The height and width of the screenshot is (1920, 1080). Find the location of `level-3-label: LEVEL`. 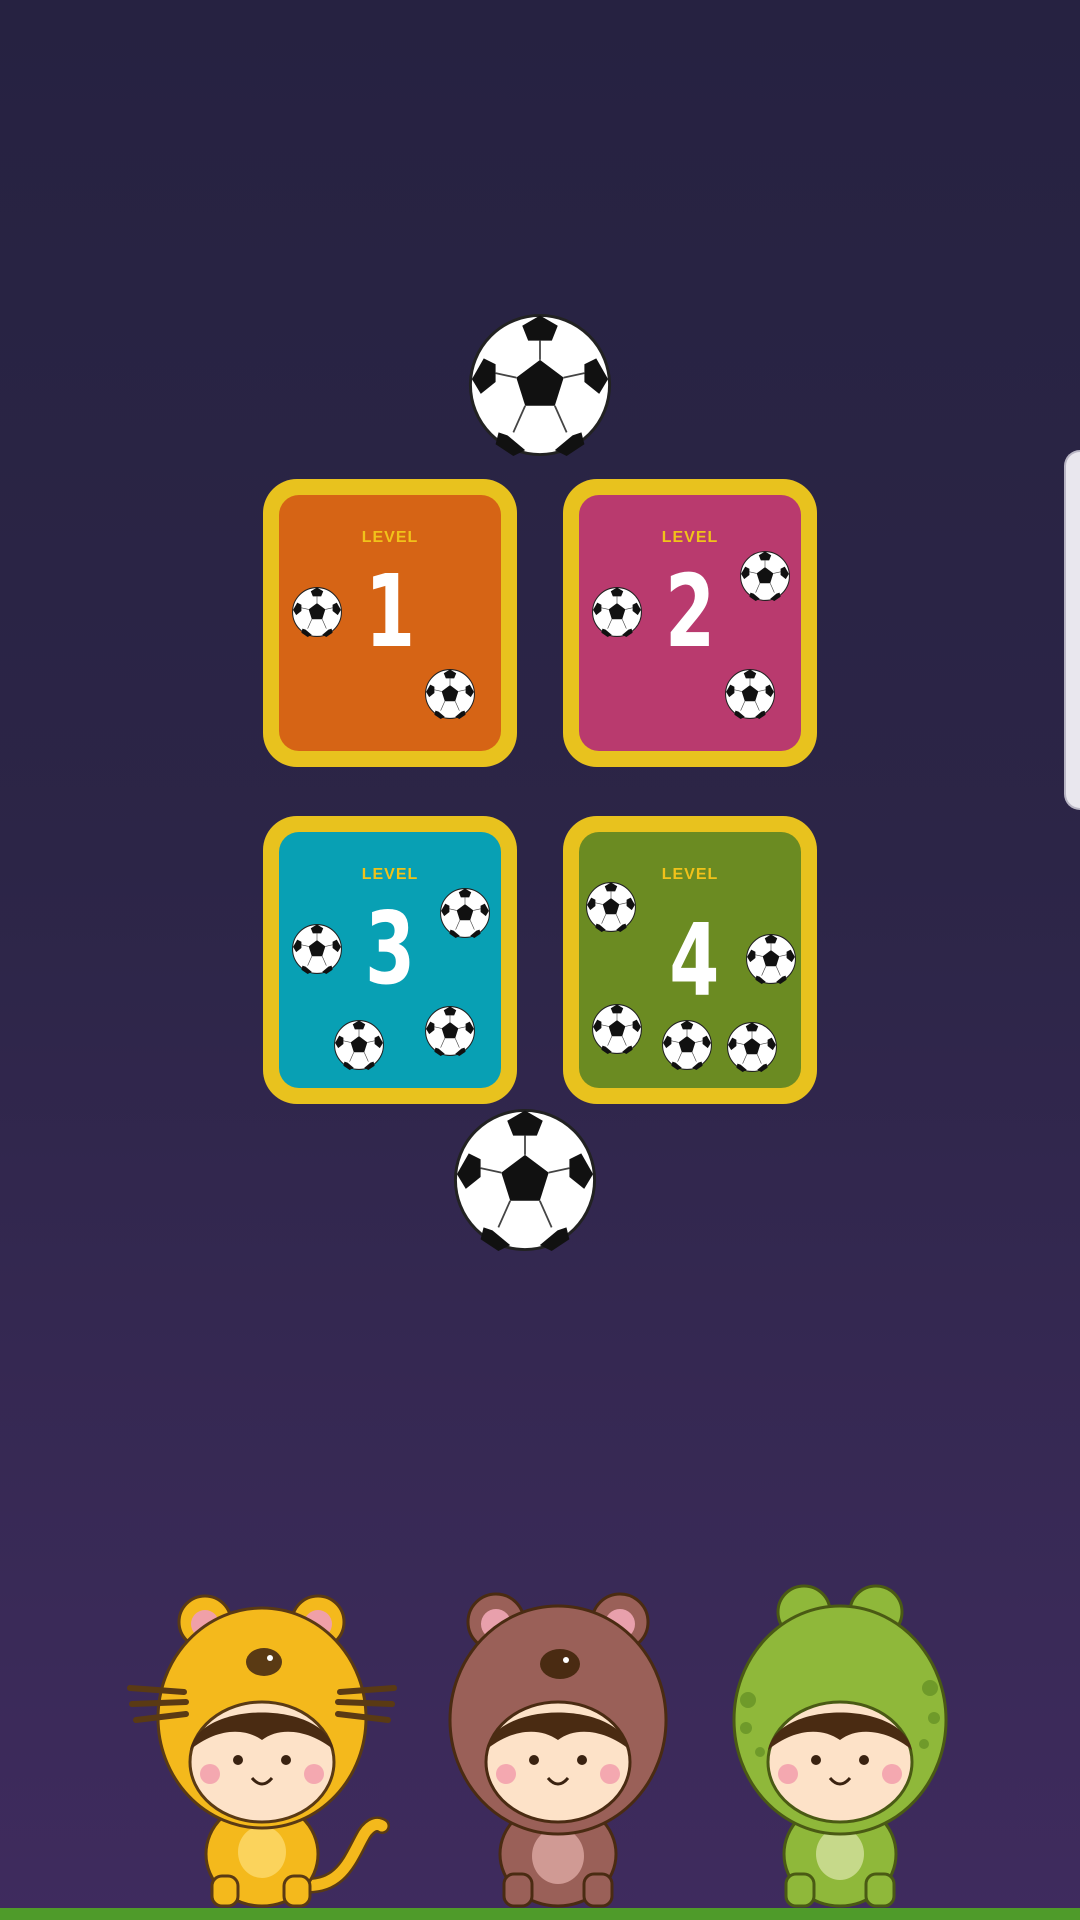

level-3-label: LEVEL is located at coordinates (390, 874).